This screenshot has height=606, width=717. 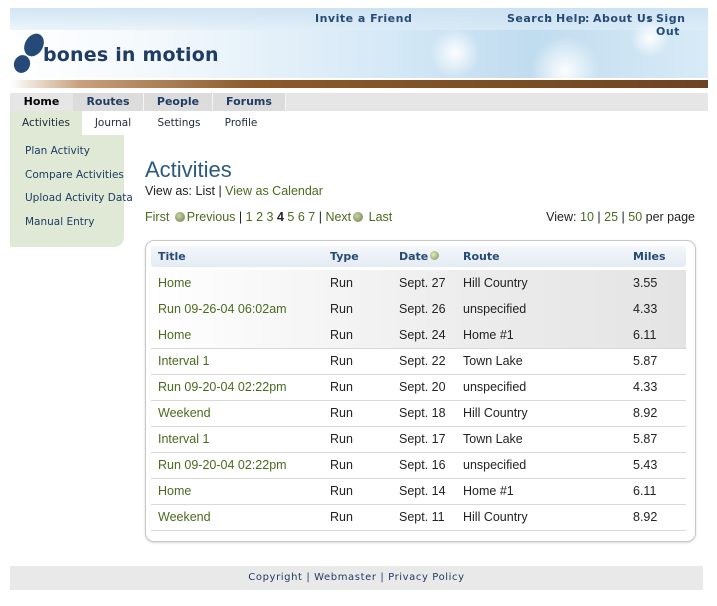 I want to click on next-arrow-icon, so click(x=358, y=216).